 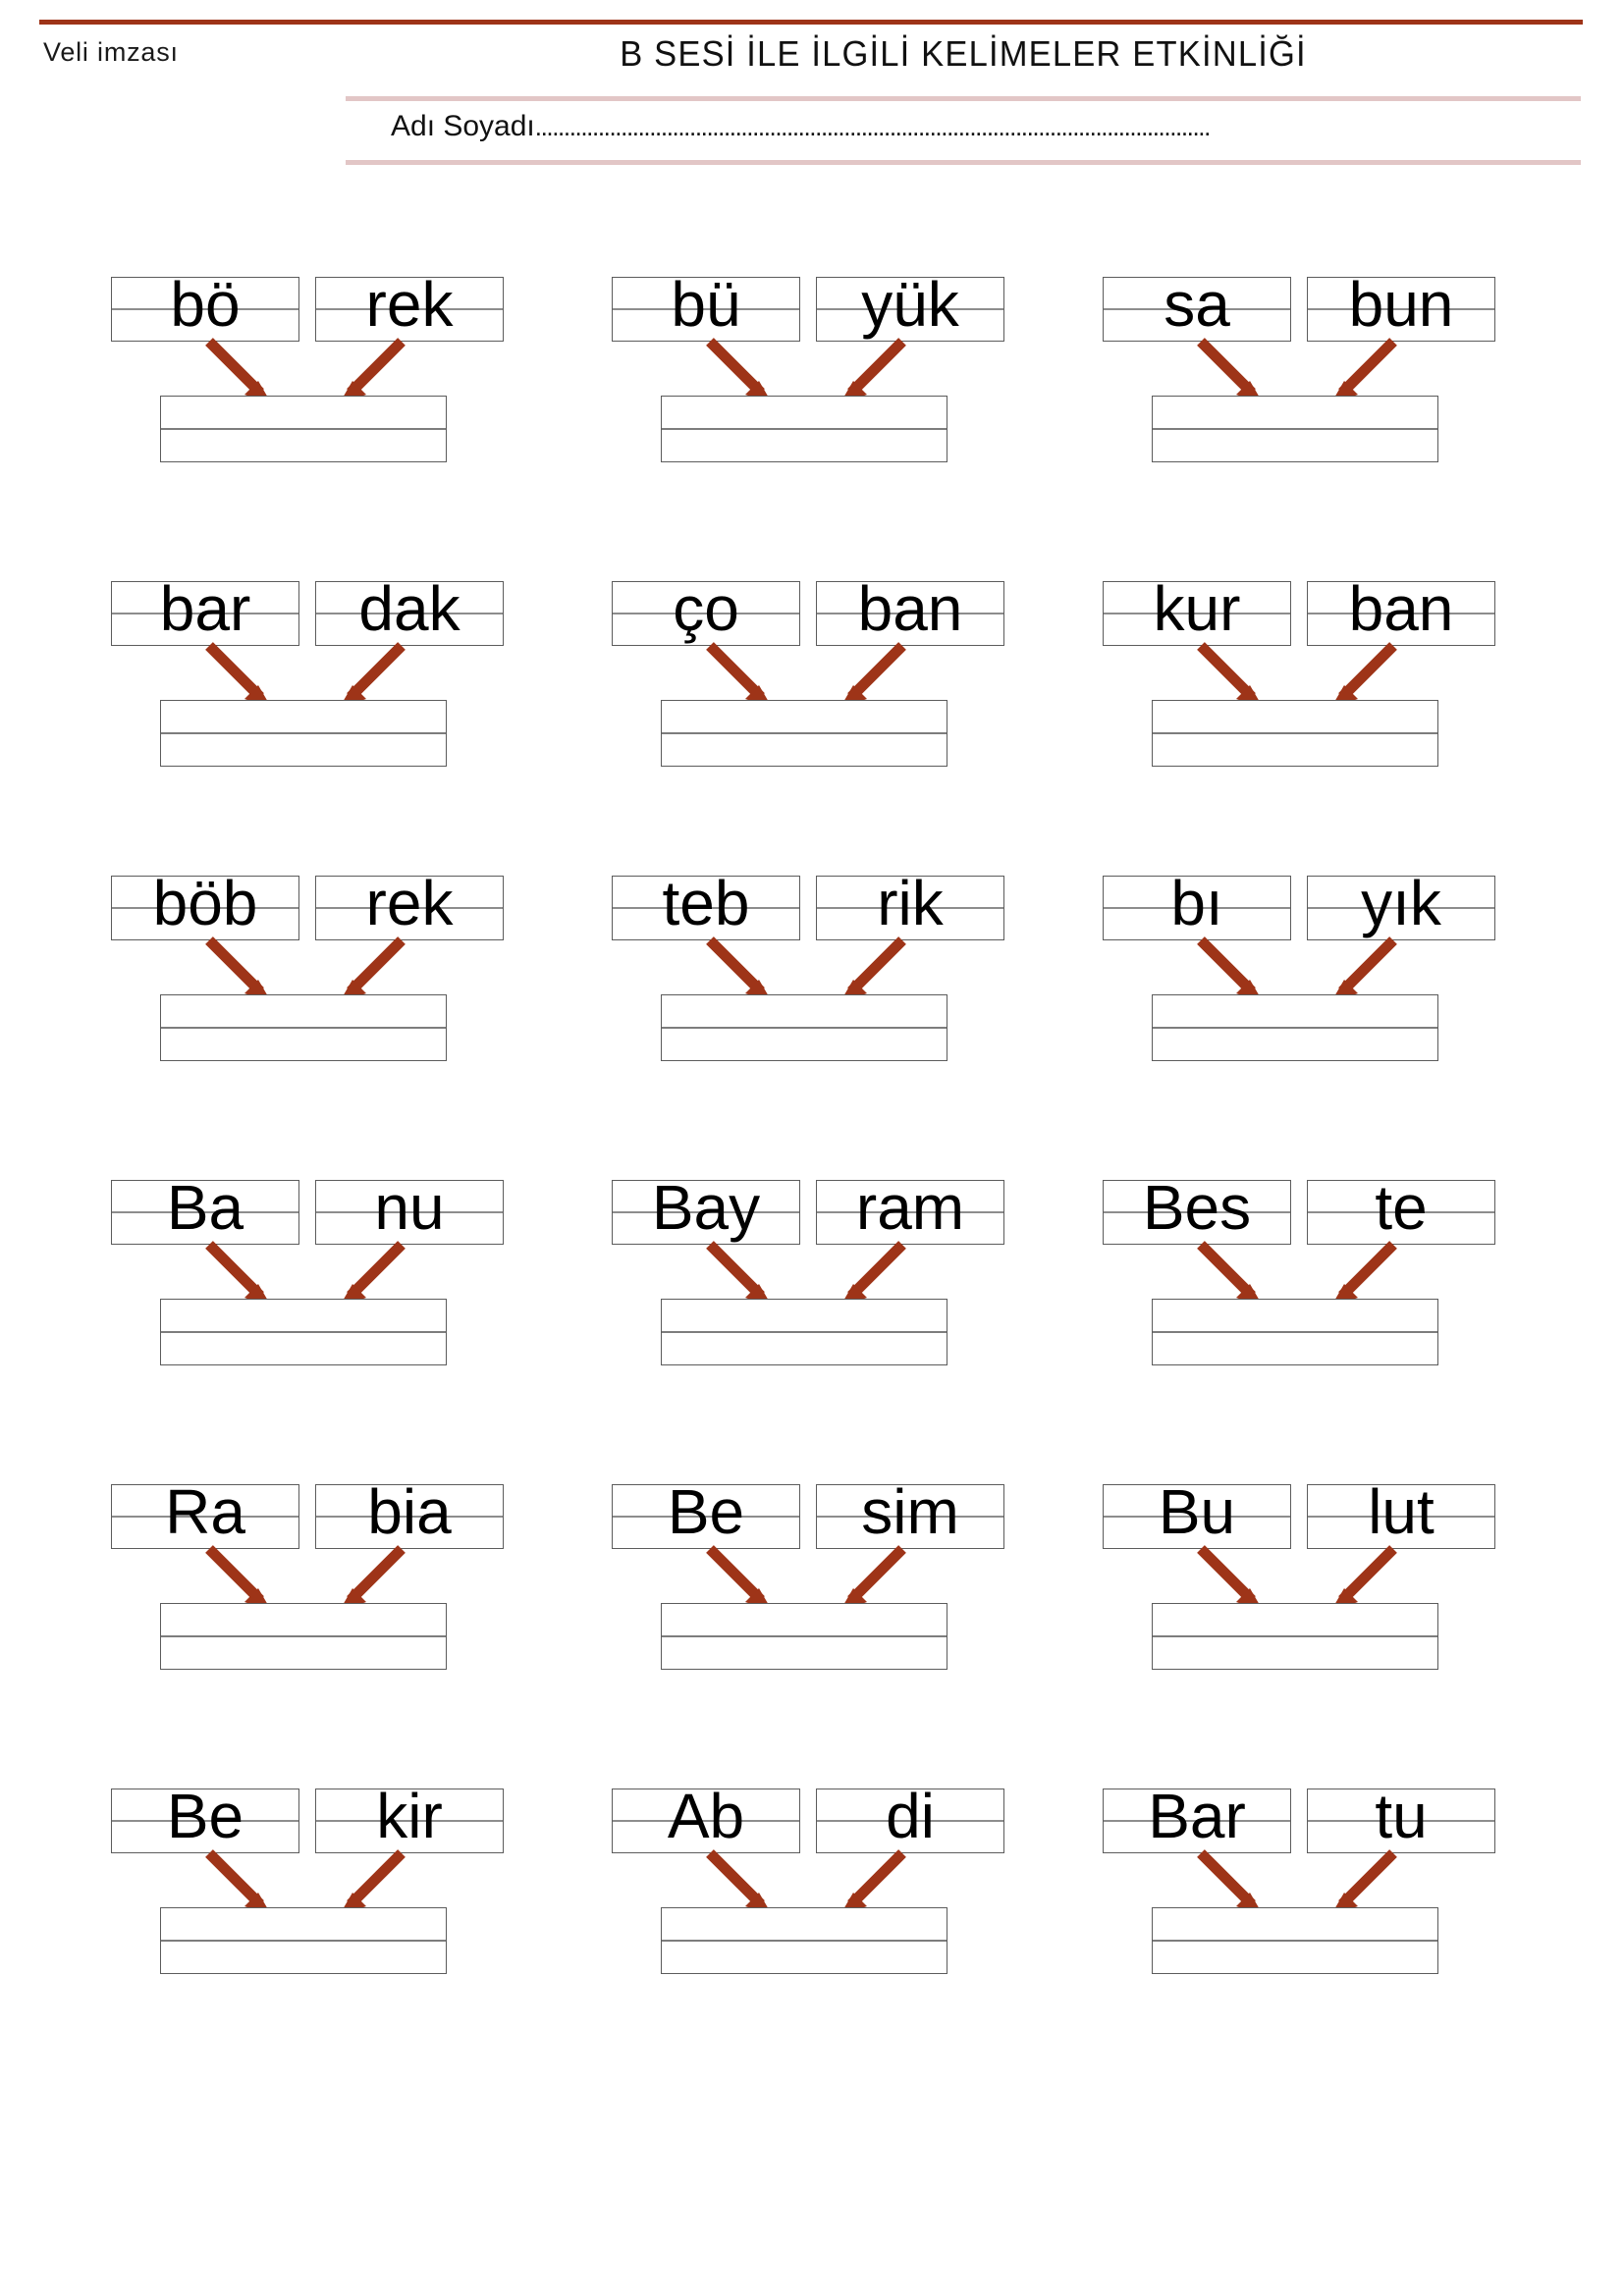 I want to click on exercise-item: Bar tu, so click(x=1315, y=1932).